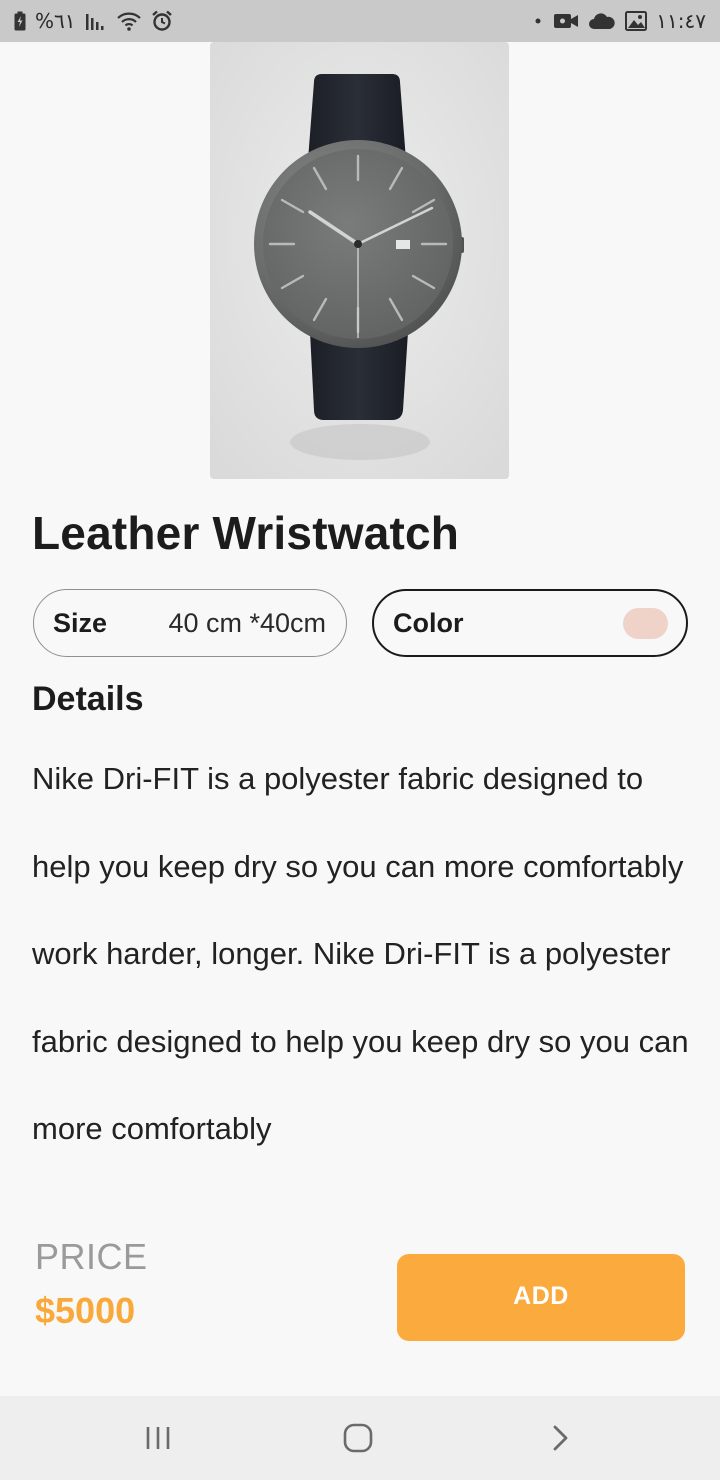 The width and height of the screenshot is (720, 1480). What do you see at coordinates (541, 1297) in the screenshot?
I see `add-button: ADD` at bounding box center [541, 1297].